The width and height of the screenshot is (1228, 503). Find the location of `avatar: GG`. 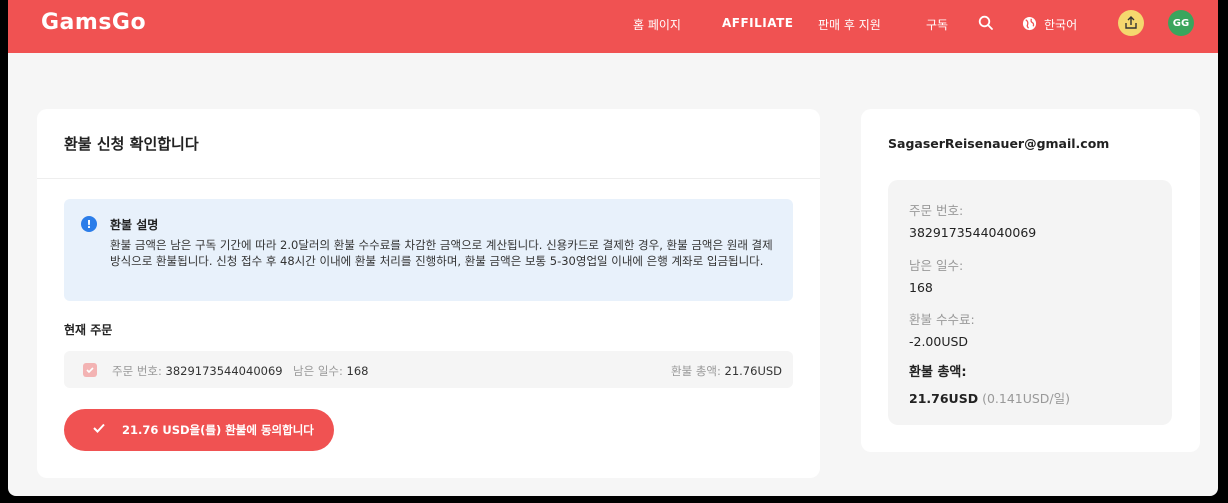

avatar: GG is located at coordinates (1181, 23).